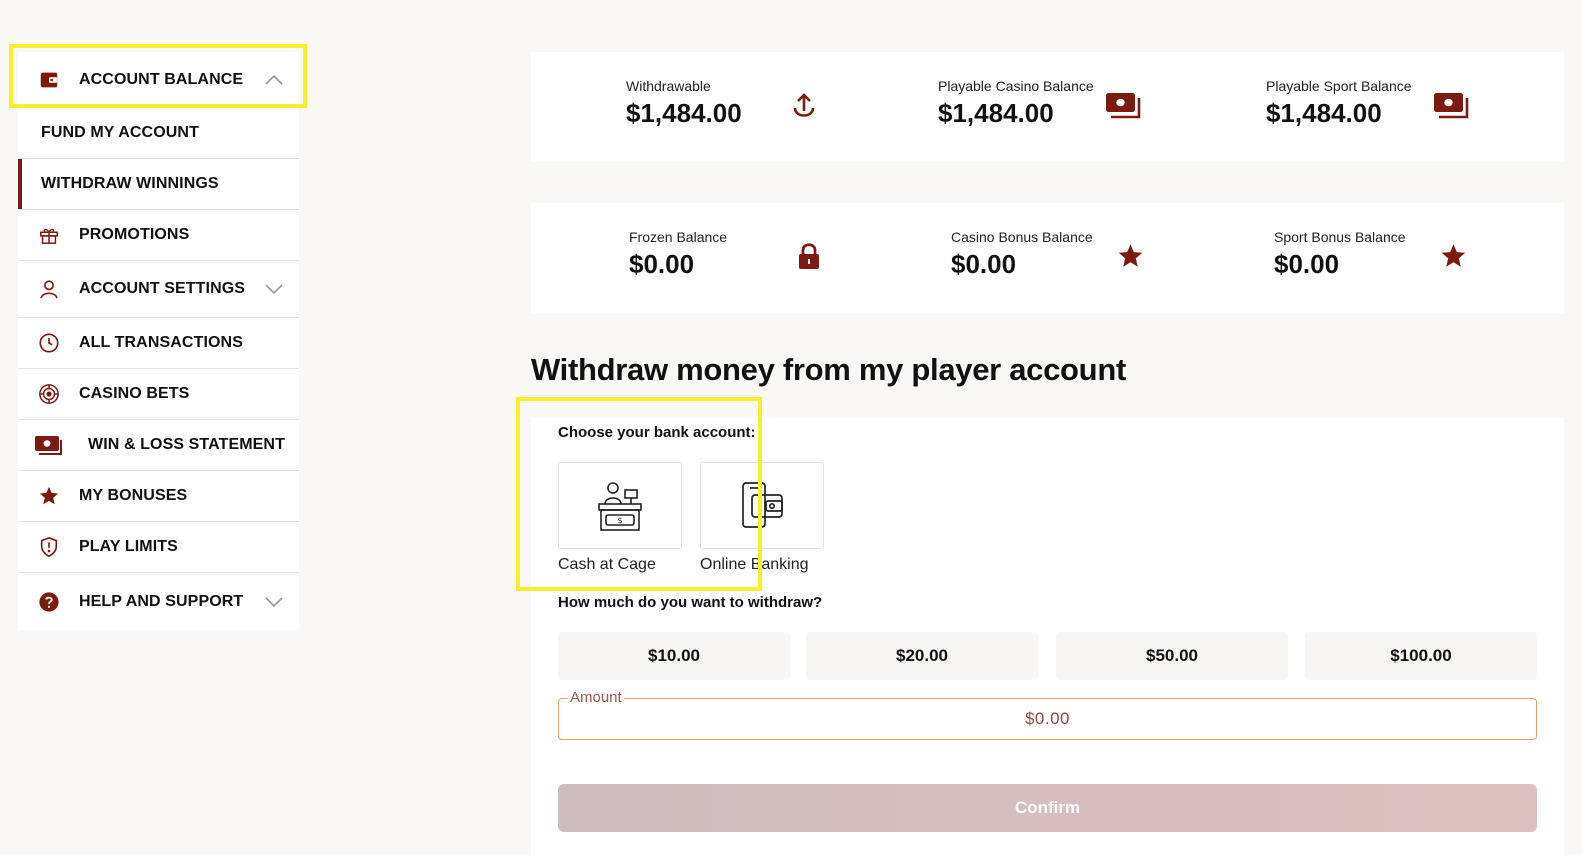 This screenshot has height=855, width=1582. What do you see at coordinates (668, 86) in the screenshot?
I see `balance-label: Withdrawable` at bounding box center [668, 86].